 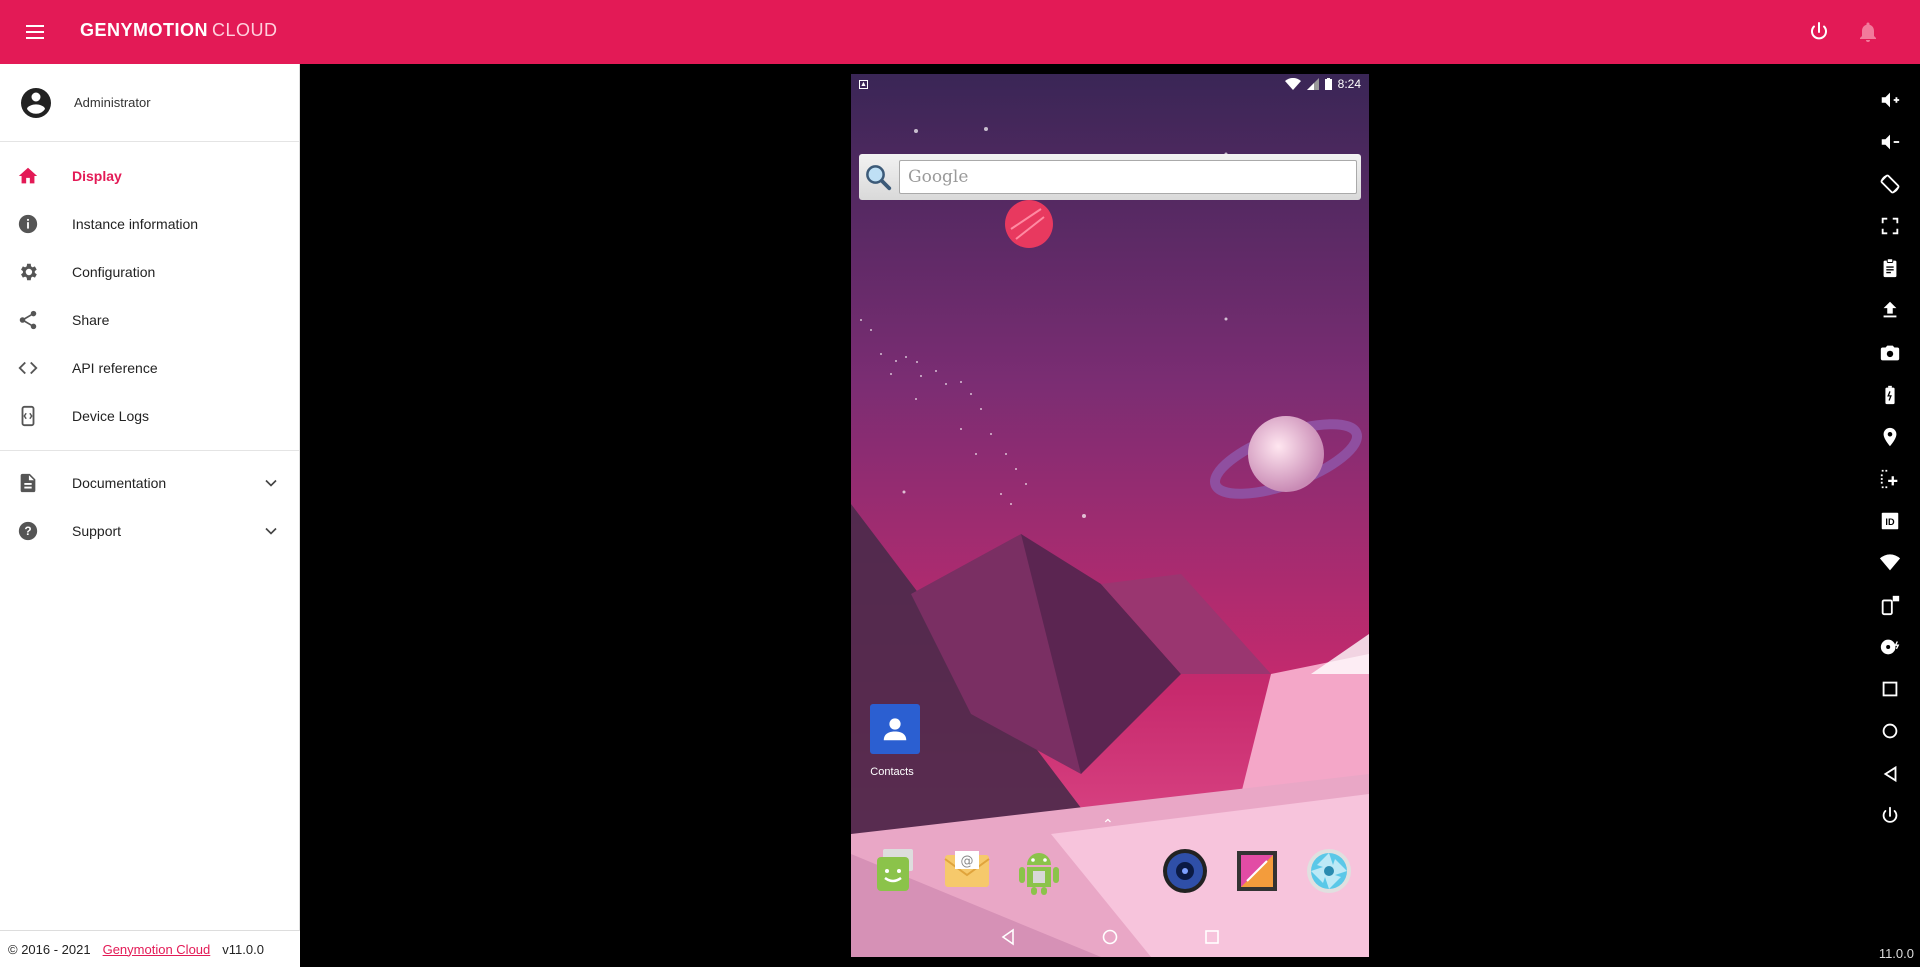 What do you see at coordinates (879, 178) in the screenshot?
I see `search-icon` at bounding box center [879, 178].